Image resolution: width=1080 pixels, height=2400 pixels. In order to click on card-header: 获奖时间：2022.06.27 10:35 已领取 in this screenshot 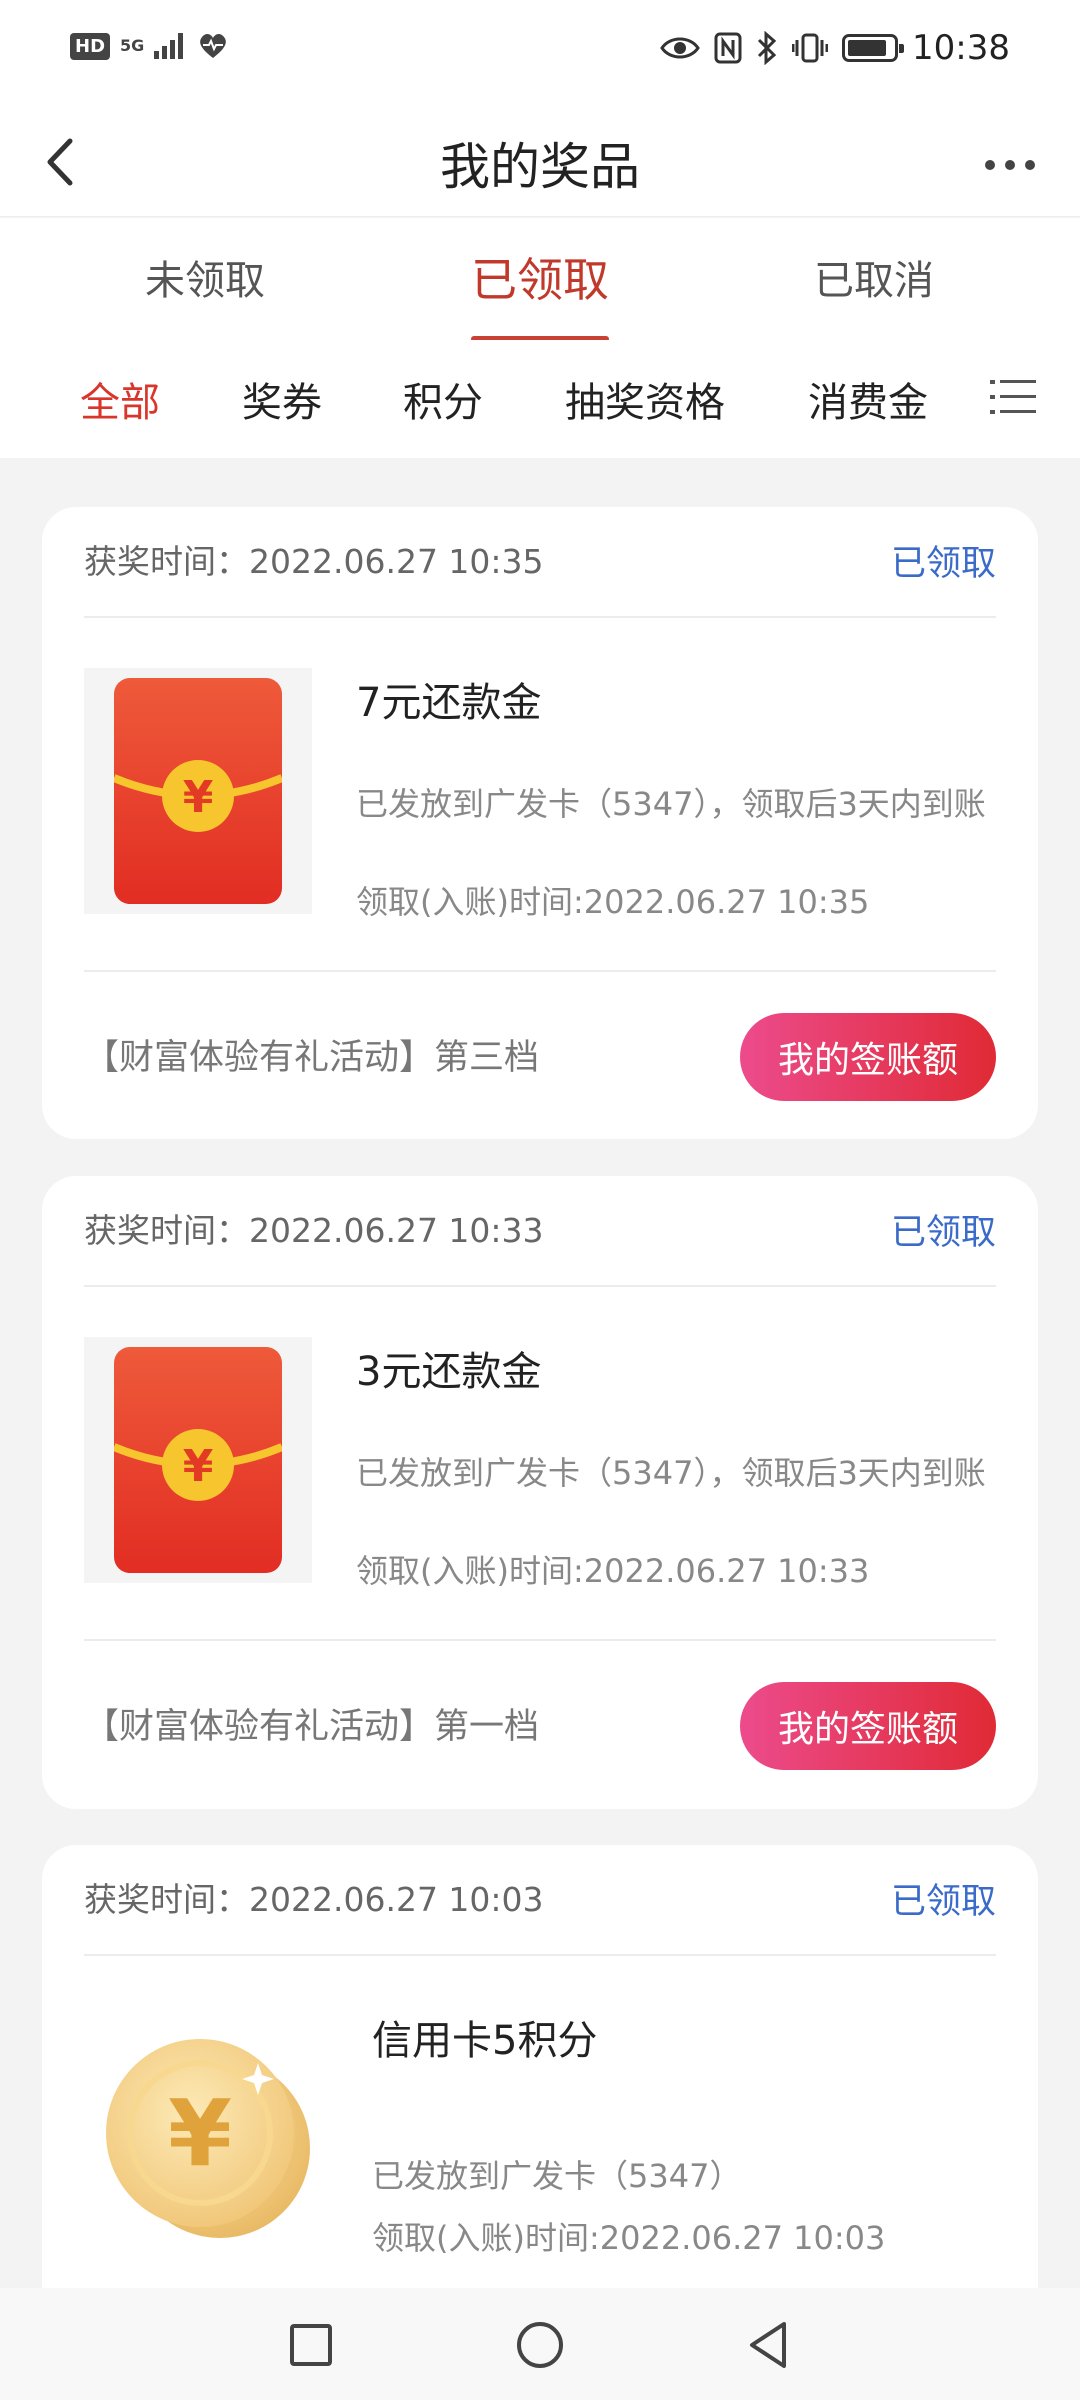, I will do `click(540, 563)`.